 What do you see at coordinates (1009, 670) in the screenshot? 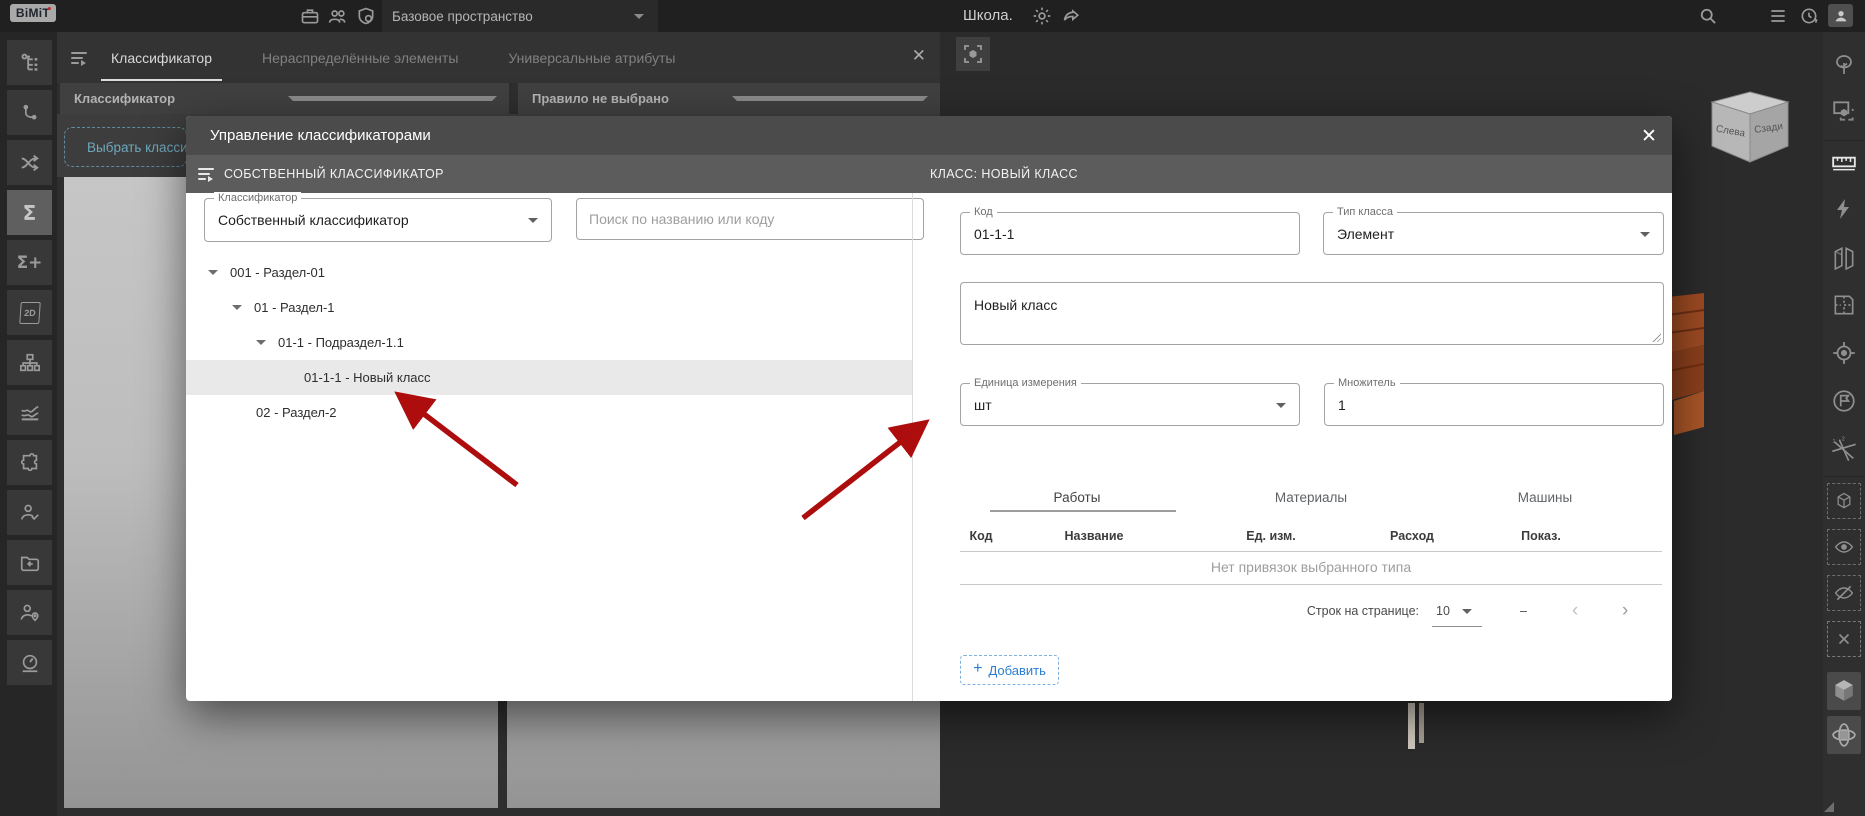
I see `add-binding-button: + Добавить` at bounding box center [1009, 670].